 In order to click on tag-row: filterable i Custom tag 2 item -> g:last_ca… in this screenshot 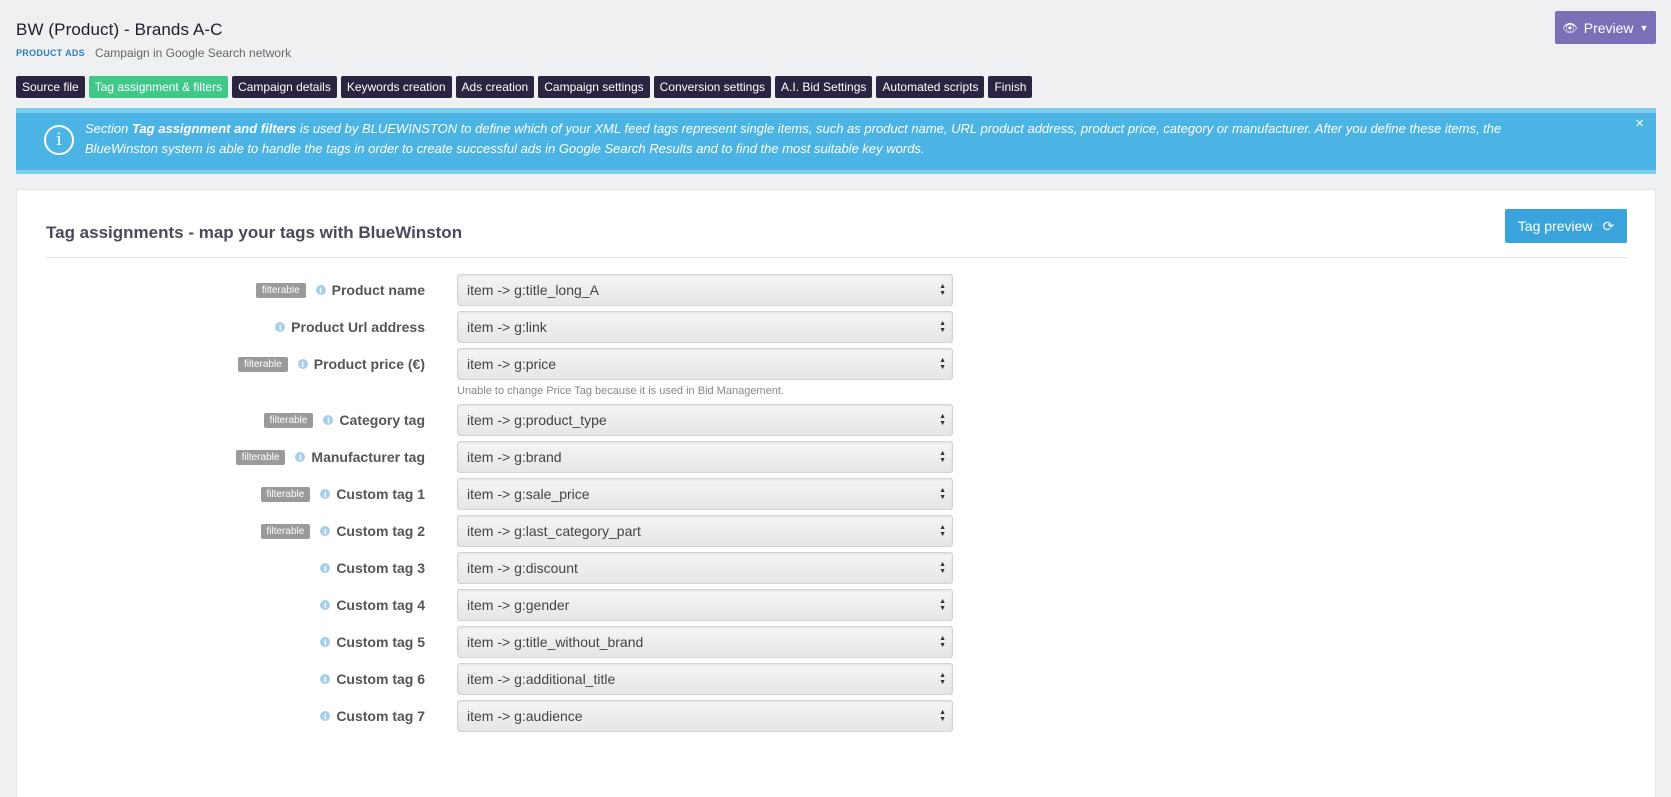, I will do `click(836, 531)`.